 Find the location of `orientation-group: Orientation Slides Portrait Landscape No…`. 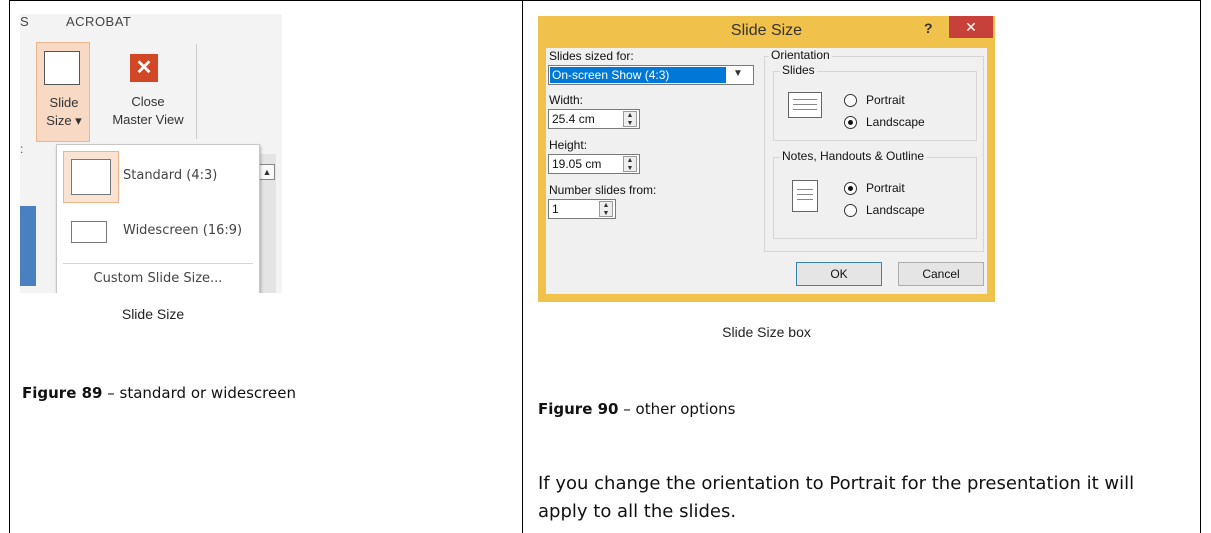

orientation-group: Orientation Slides Portrait Landscape No… is located at coordinates (874, 150).